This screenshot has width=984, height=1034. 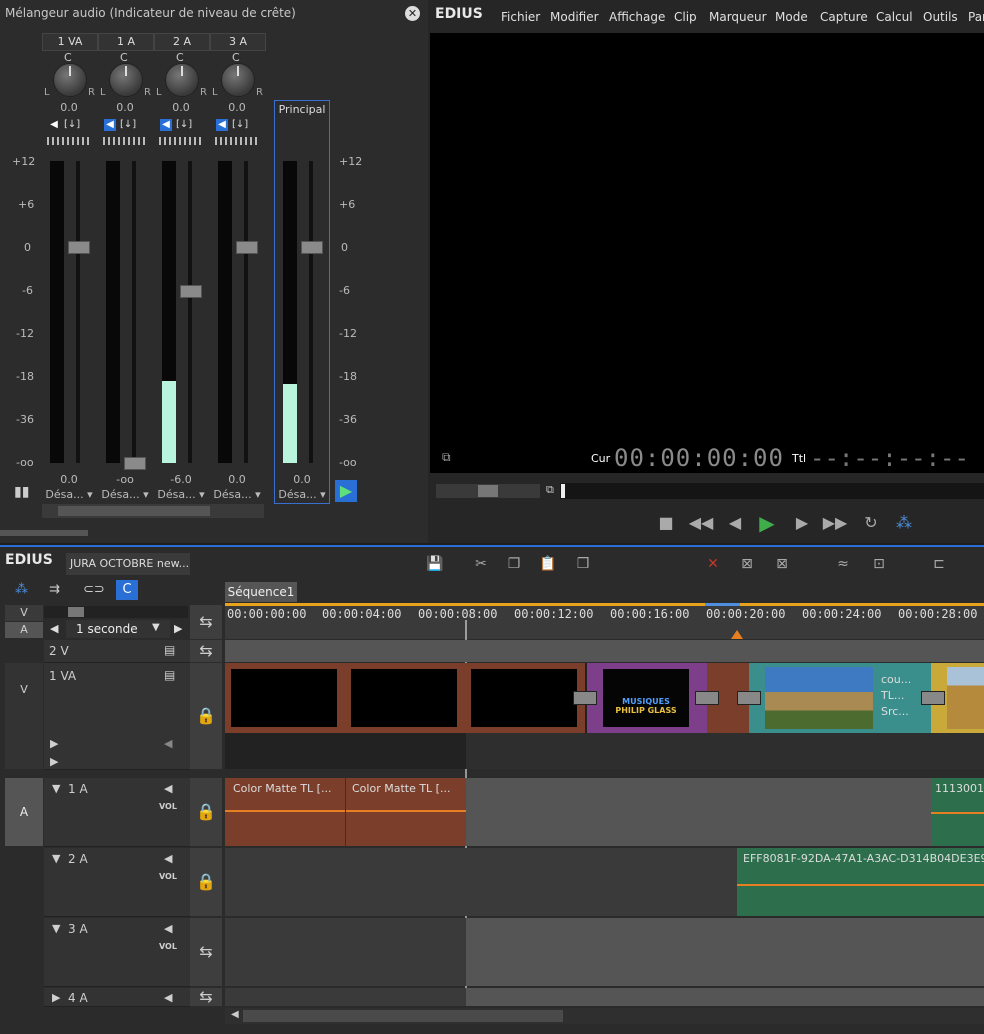 What do you see at coordinates (261, 592) in the screenshot?
I see `tab-sequence: Séquence1` at bounding box center [261, 592].